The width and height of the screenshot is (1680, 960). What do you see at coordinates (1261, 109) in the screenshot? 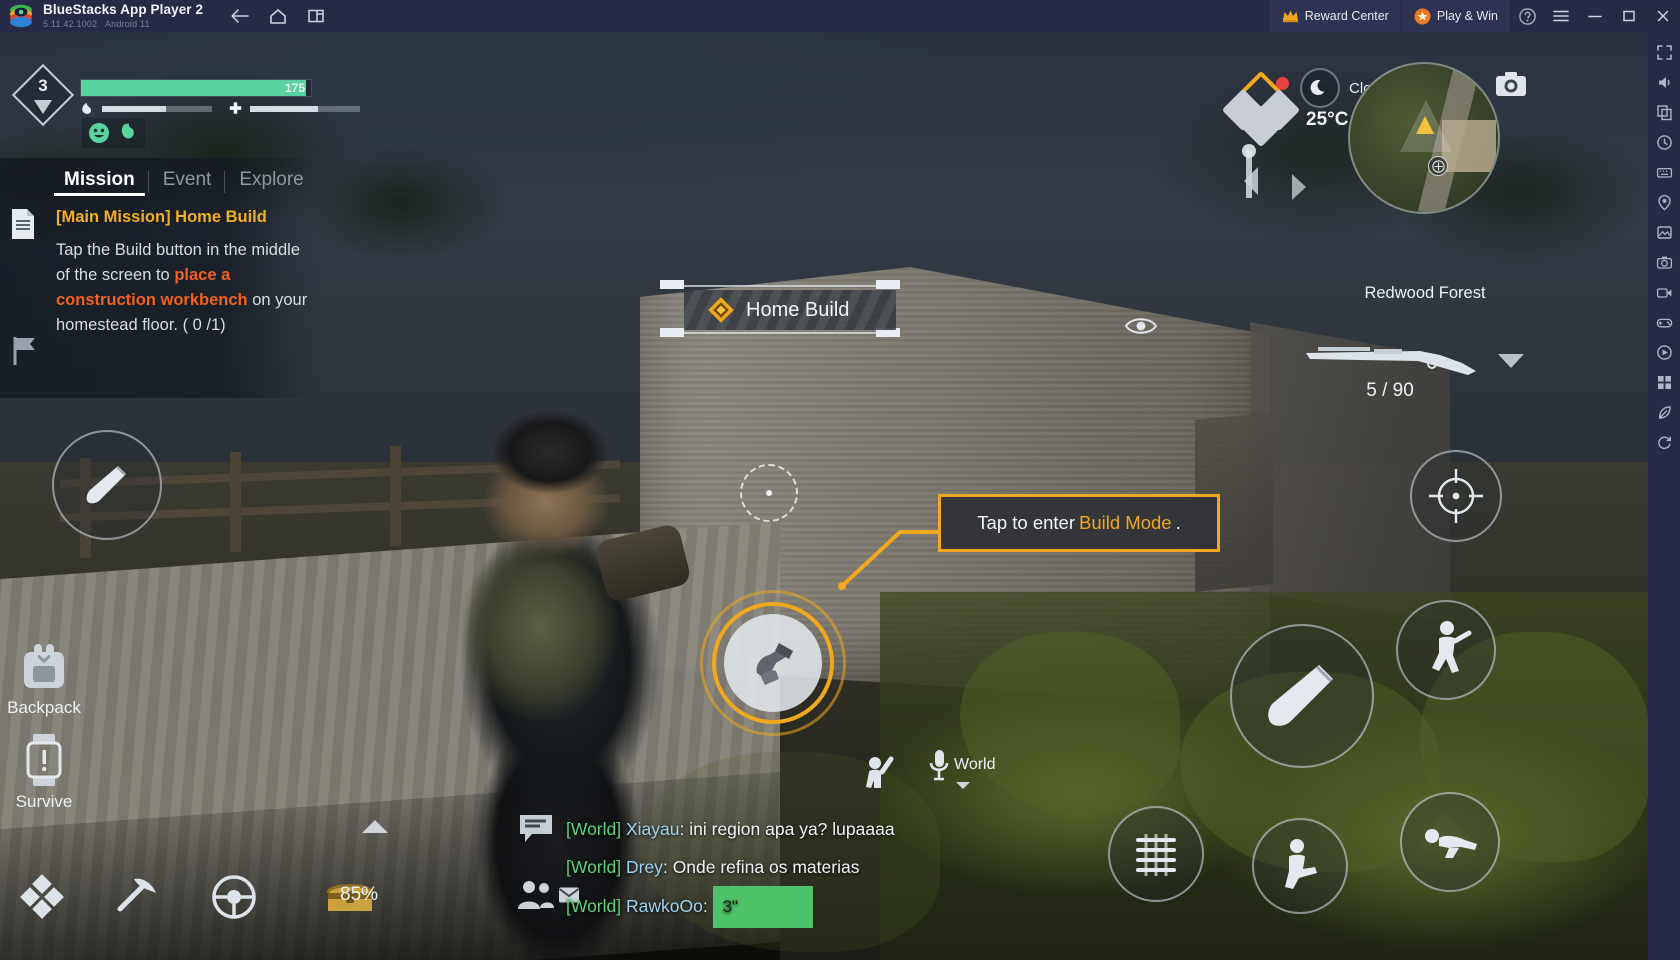
I see `quick-menu-button` at bounding box center [1261, 109].